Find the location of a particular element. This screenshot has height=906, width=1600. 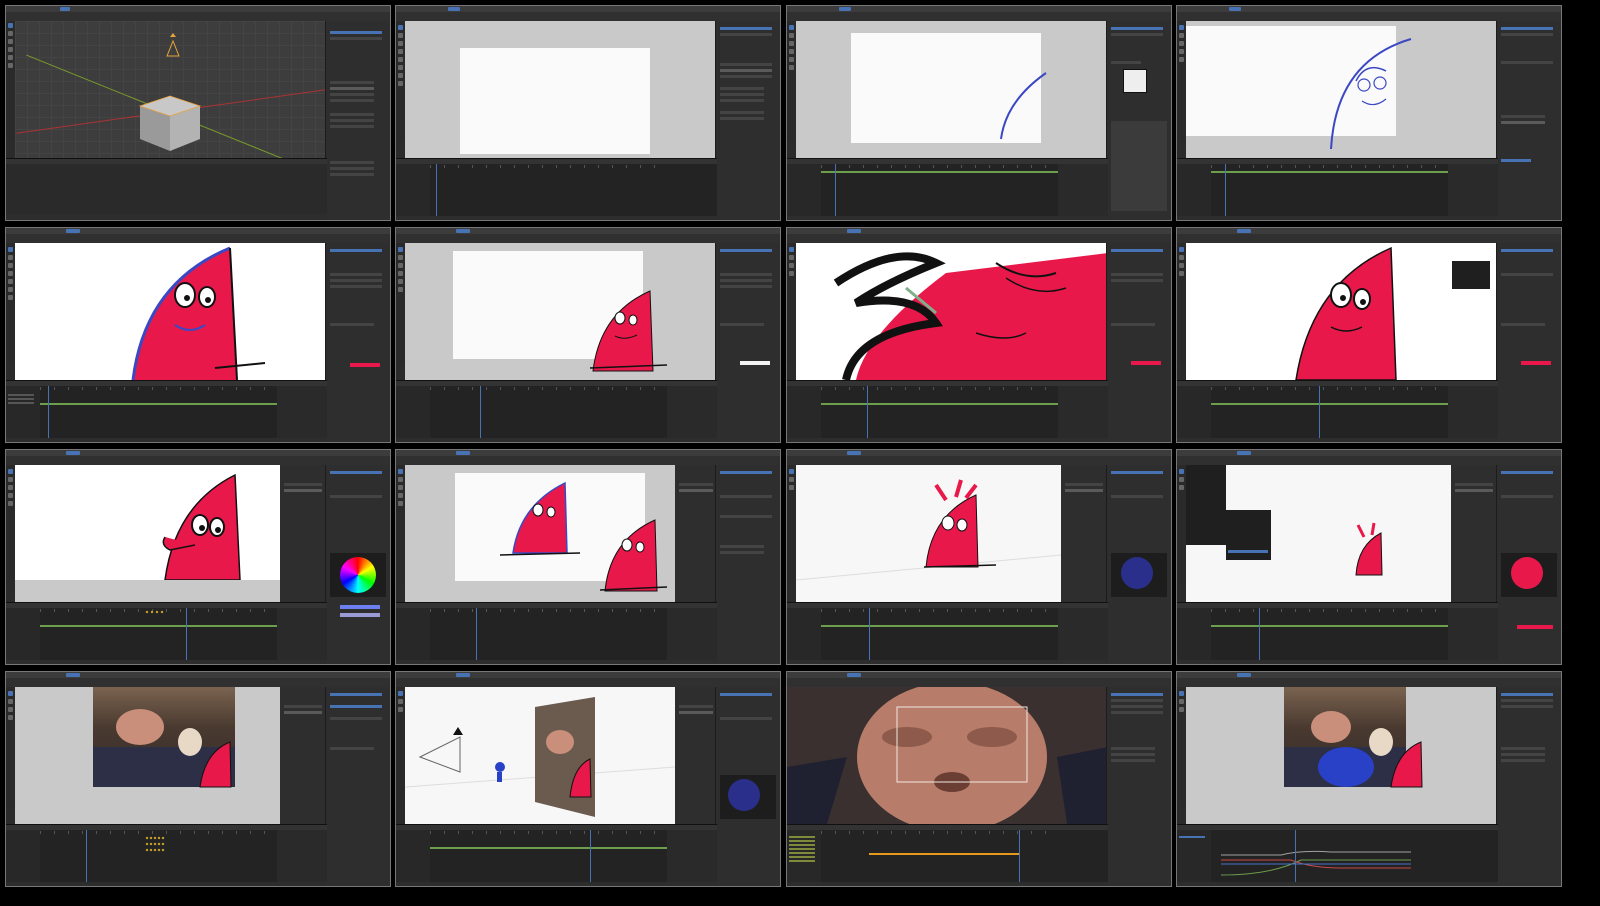

face-sketch is located at coordinates (1371, 94).